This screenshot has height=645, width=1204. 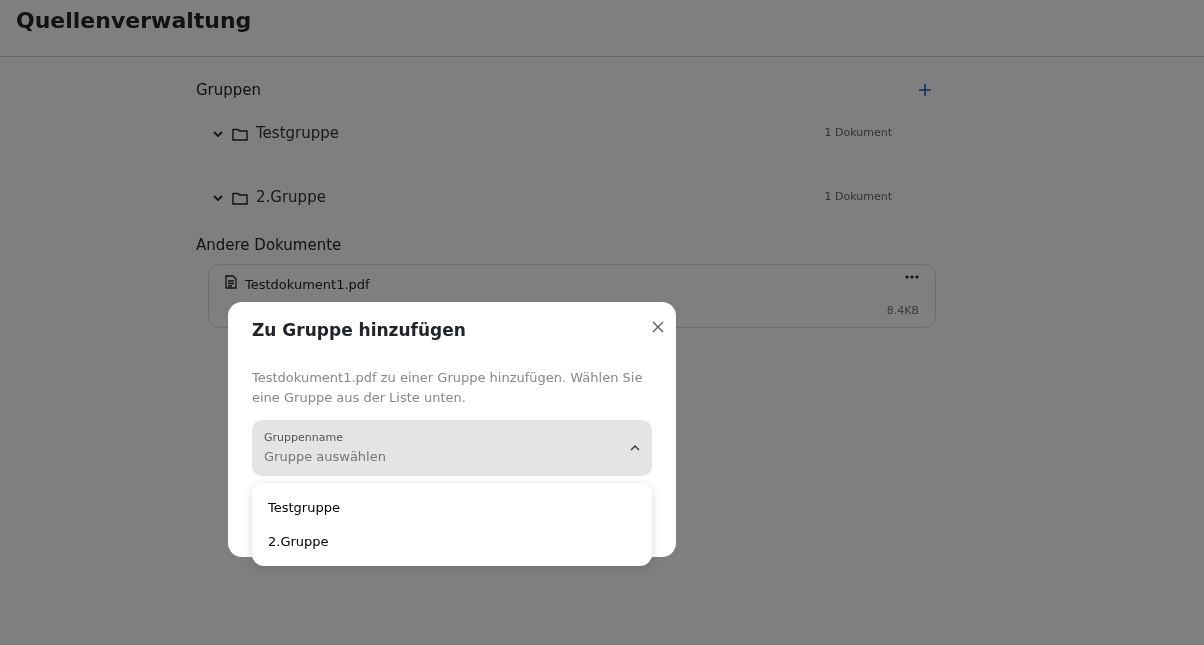 What do you see at coordinates (297, 134) in the screenshot?
I see `group-name: Testgruppe` at bounding box center [297, 134].